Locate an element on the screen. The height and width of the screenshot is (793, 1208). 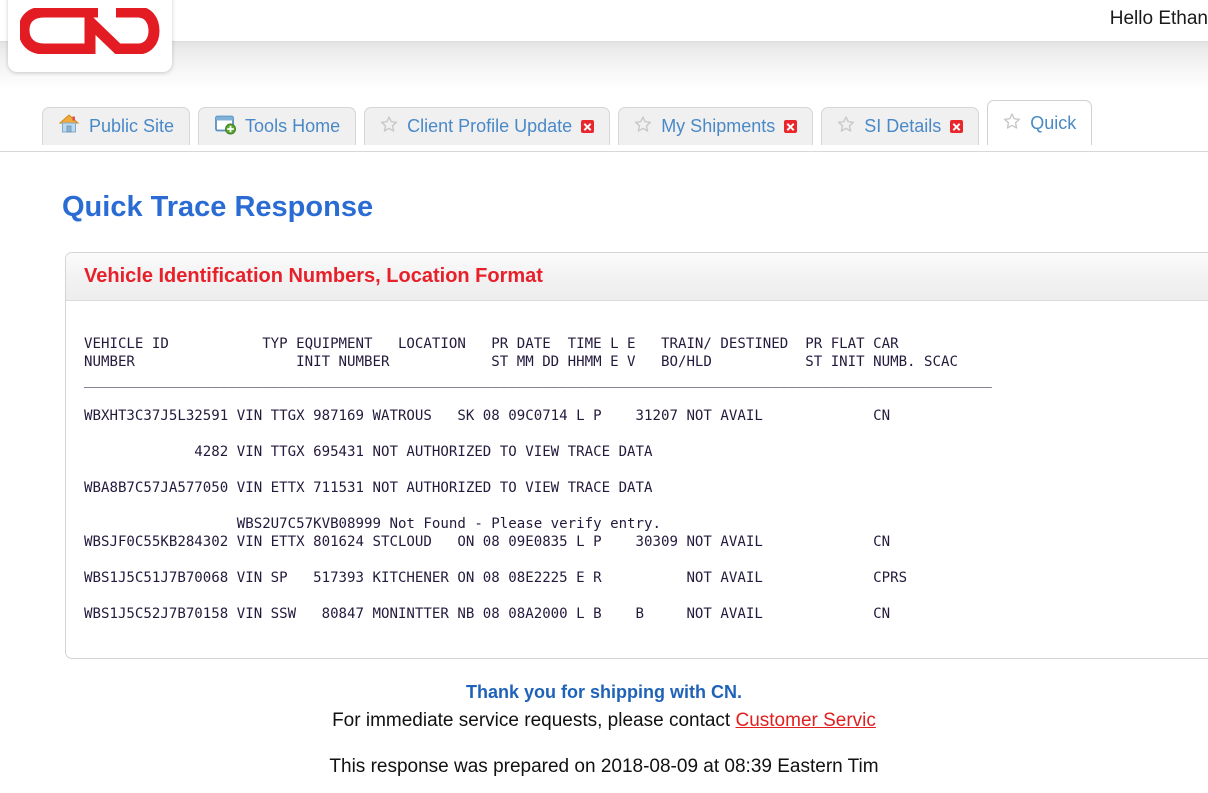
customer-service-link: Customer Servic is located at coordinates (805, 720).